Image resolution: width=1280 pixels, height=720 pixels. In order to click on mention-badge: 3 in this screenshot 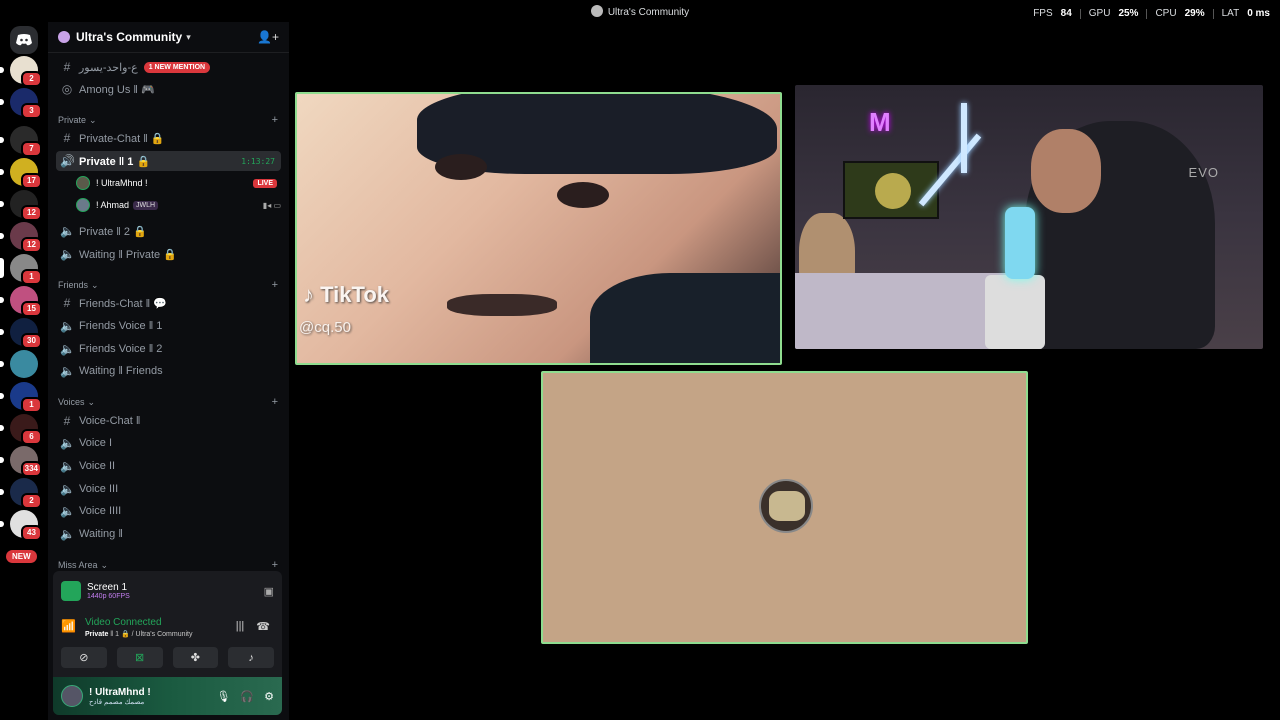, I will do `click(31, 111)`.